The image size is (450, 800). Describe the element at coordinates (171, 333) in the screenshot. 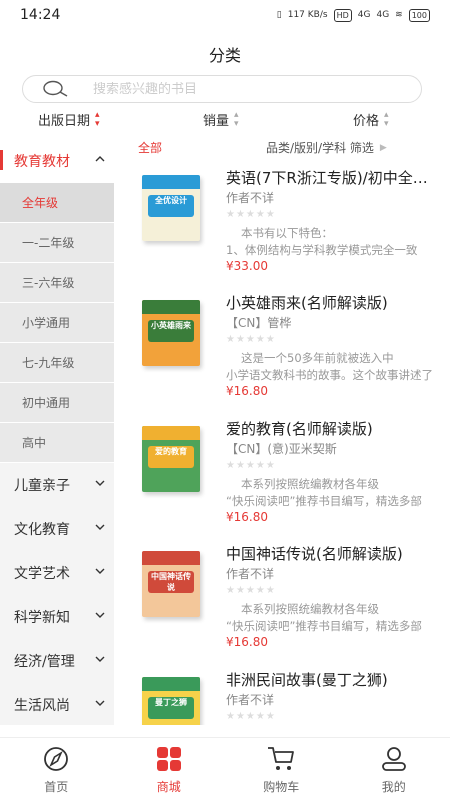

I see `book-cover: 小英雄雨来` at that location.